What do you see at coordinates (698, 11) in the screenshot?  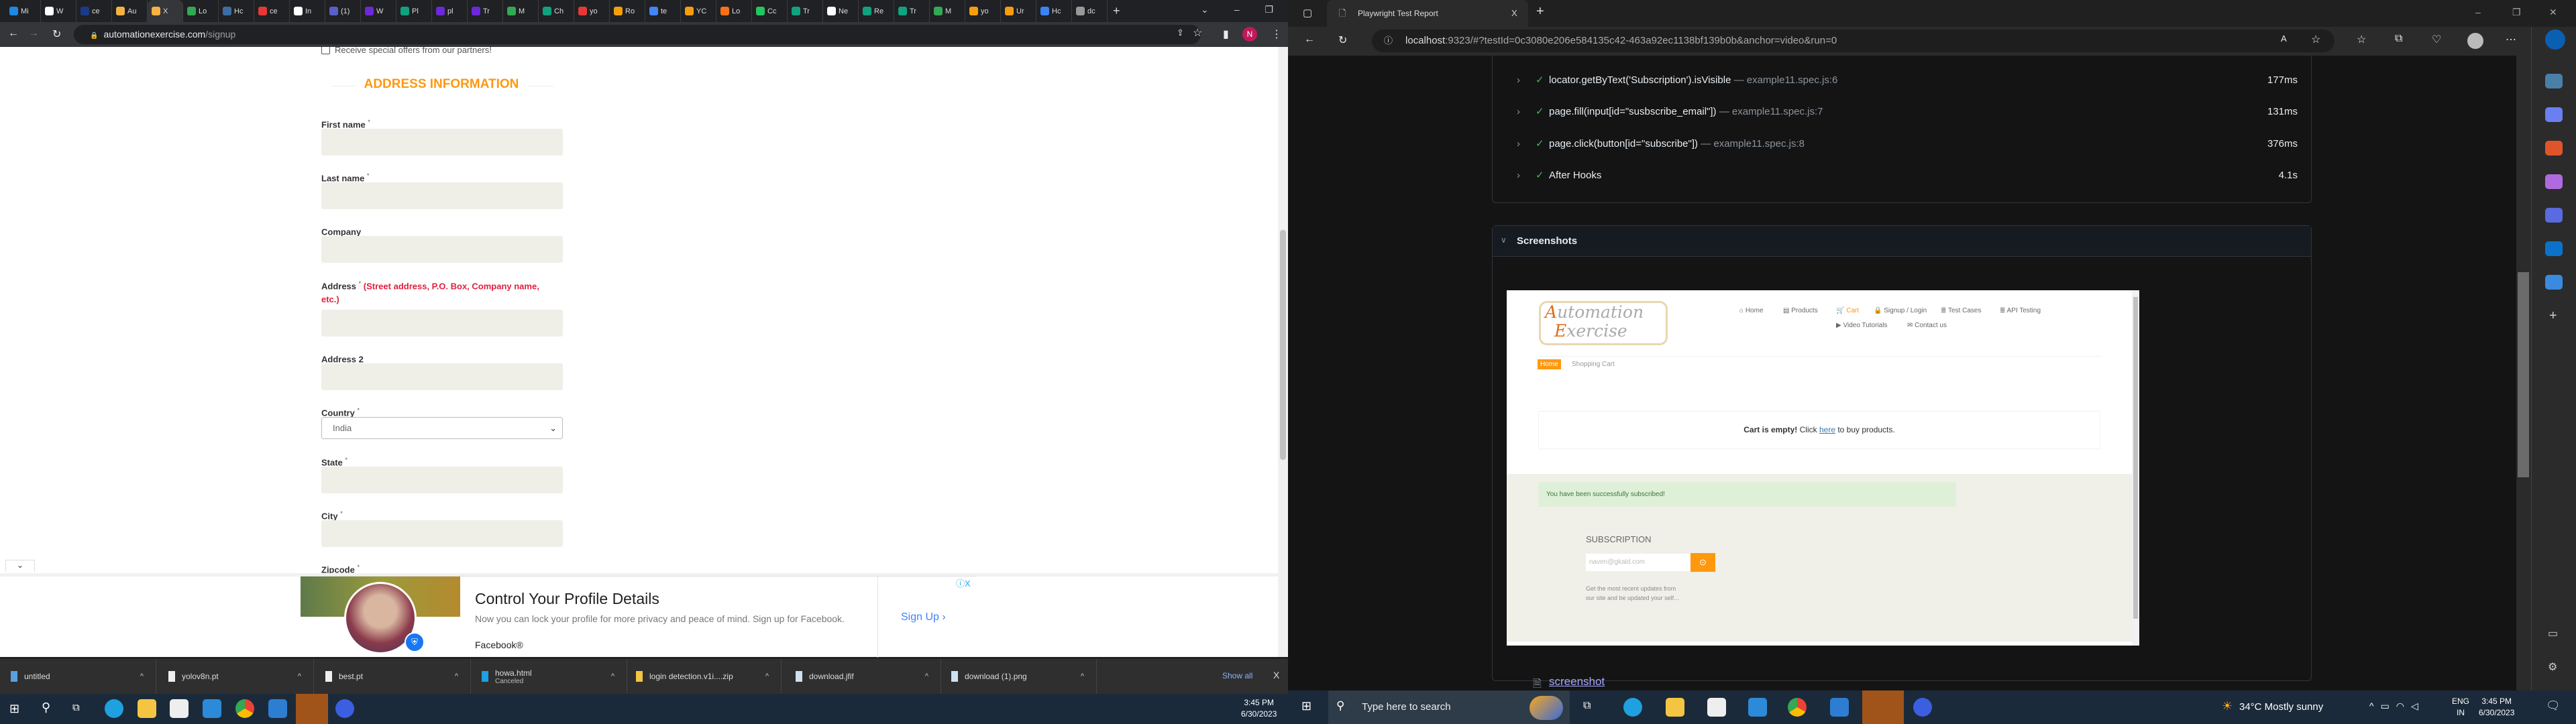 I see `browser-tab: YC` at bounding box center [698, 11].